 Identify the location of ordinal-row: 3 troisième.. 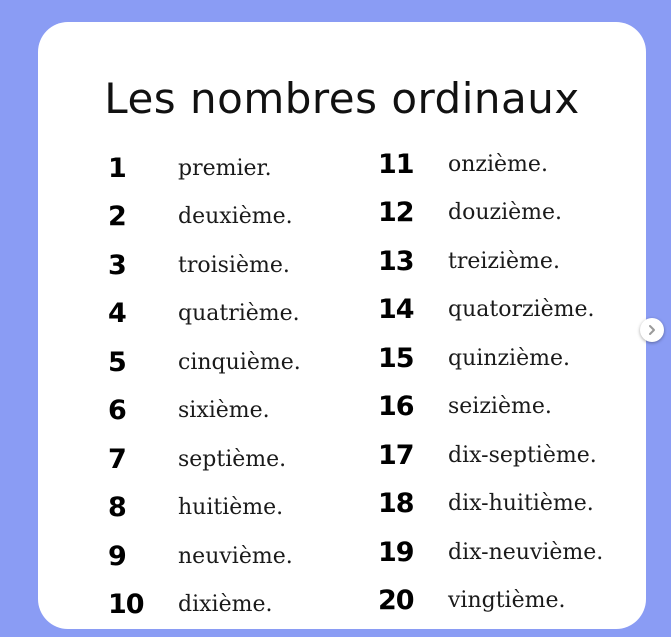
(204, 265).